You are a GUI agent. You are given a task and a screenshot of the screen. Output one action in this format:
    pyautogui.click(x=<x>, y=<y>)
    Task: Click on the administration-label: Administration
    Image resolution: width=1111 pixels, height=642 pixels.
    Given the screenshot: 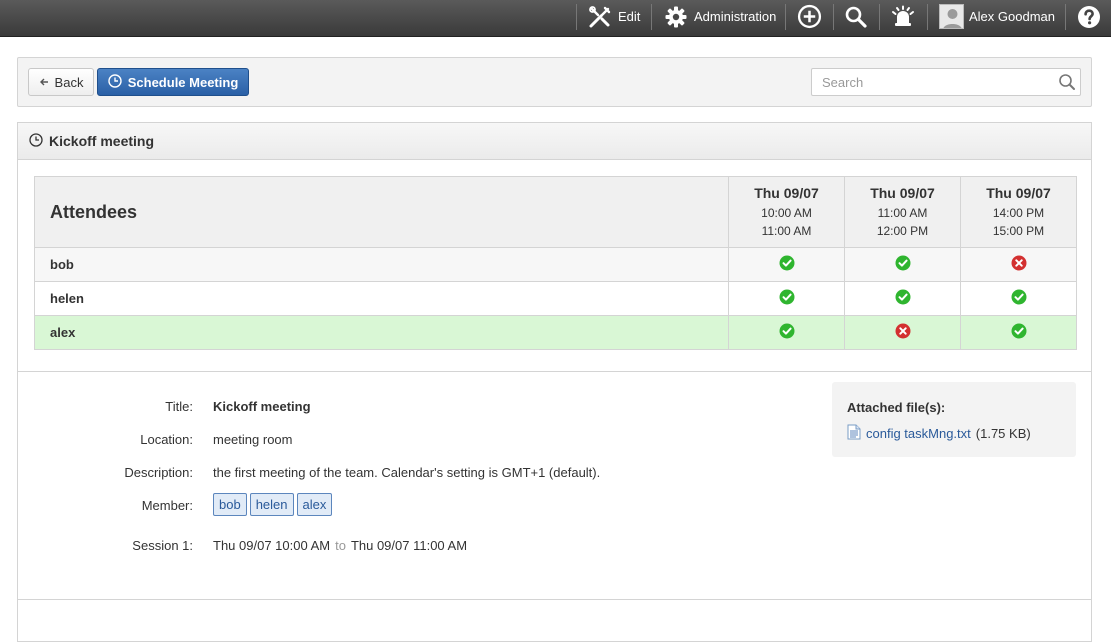 What is the action you would take?
    pyautogui.click(x=735, y=16)
    